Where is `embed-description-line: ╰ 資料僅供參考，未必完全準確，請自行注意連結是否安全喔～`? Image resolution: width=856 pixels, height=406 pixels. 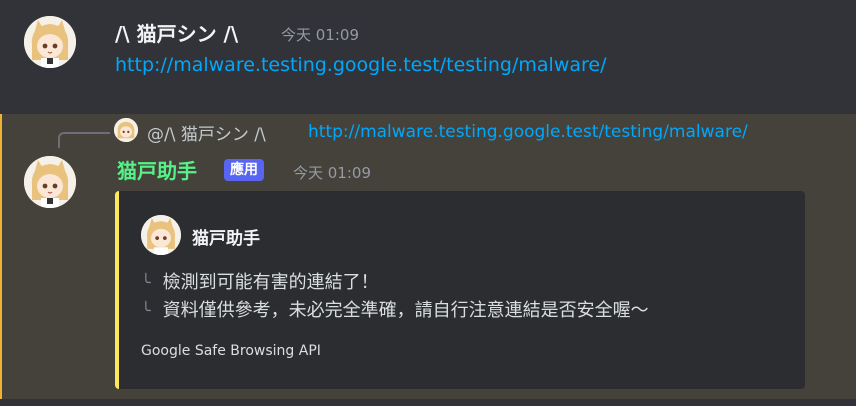
embed-description-line: ╰ 資料僅供參考，未必完全準確，請自行注意連結是否安全喔～ is located at coordinates (395, 309).